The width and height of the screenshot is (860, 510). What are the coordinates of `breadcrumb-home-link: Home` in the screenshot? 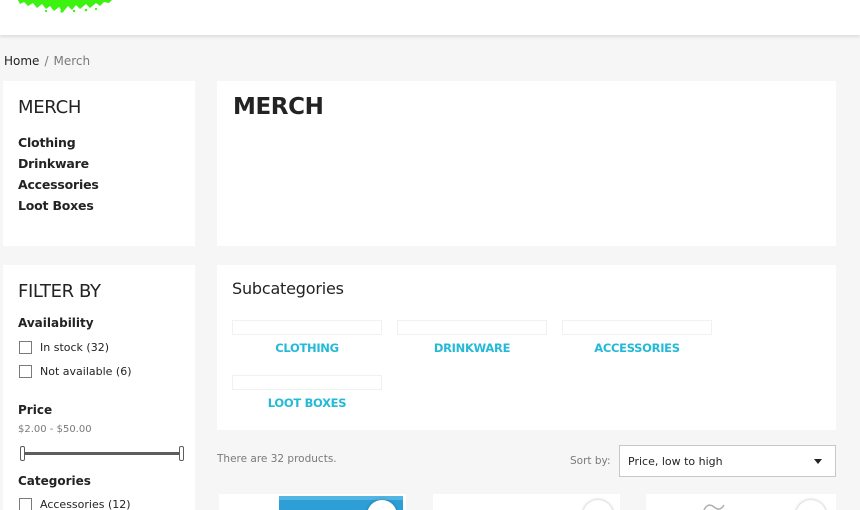 It's located at (21, 61).